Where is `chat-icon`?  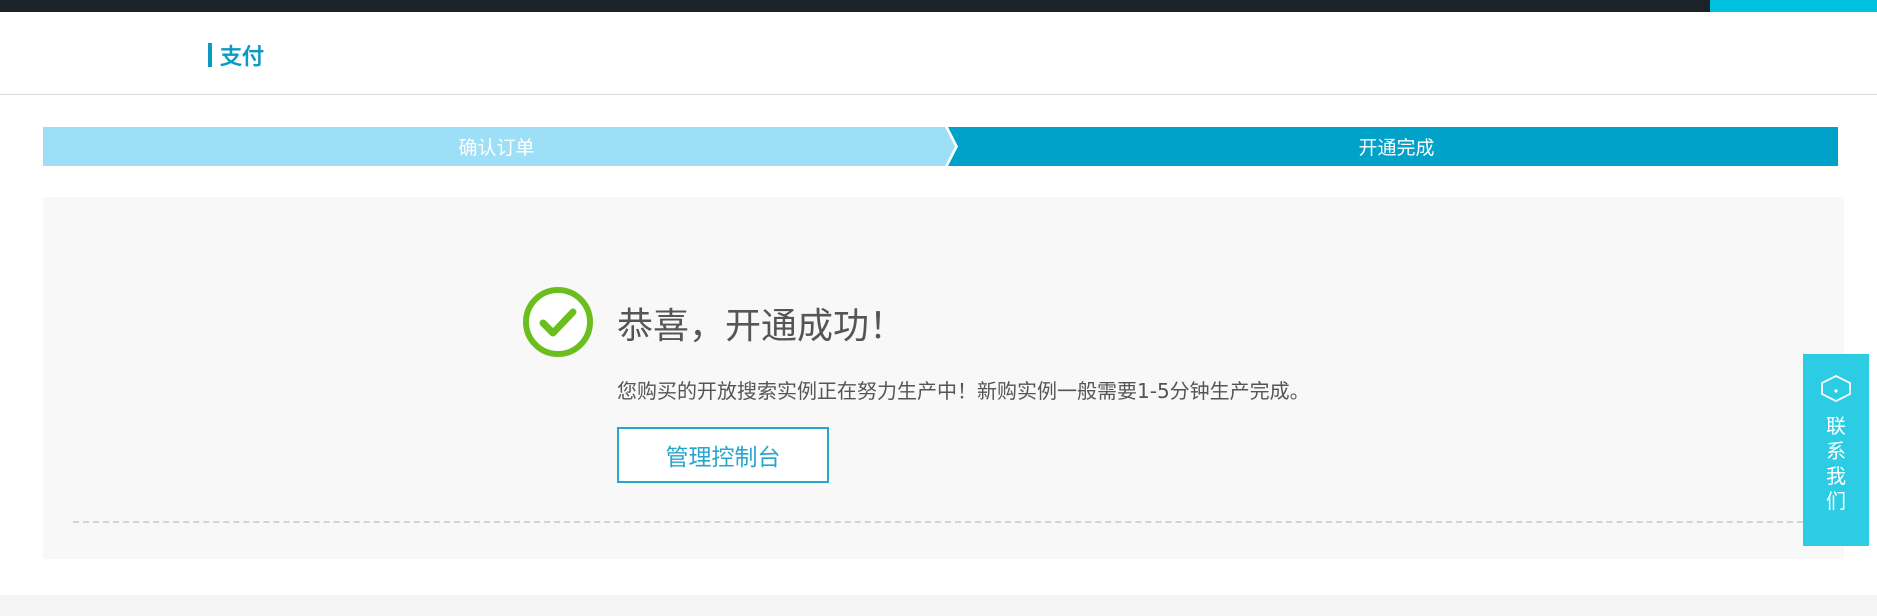 chat-icon is located at coordinates (1836, 388).